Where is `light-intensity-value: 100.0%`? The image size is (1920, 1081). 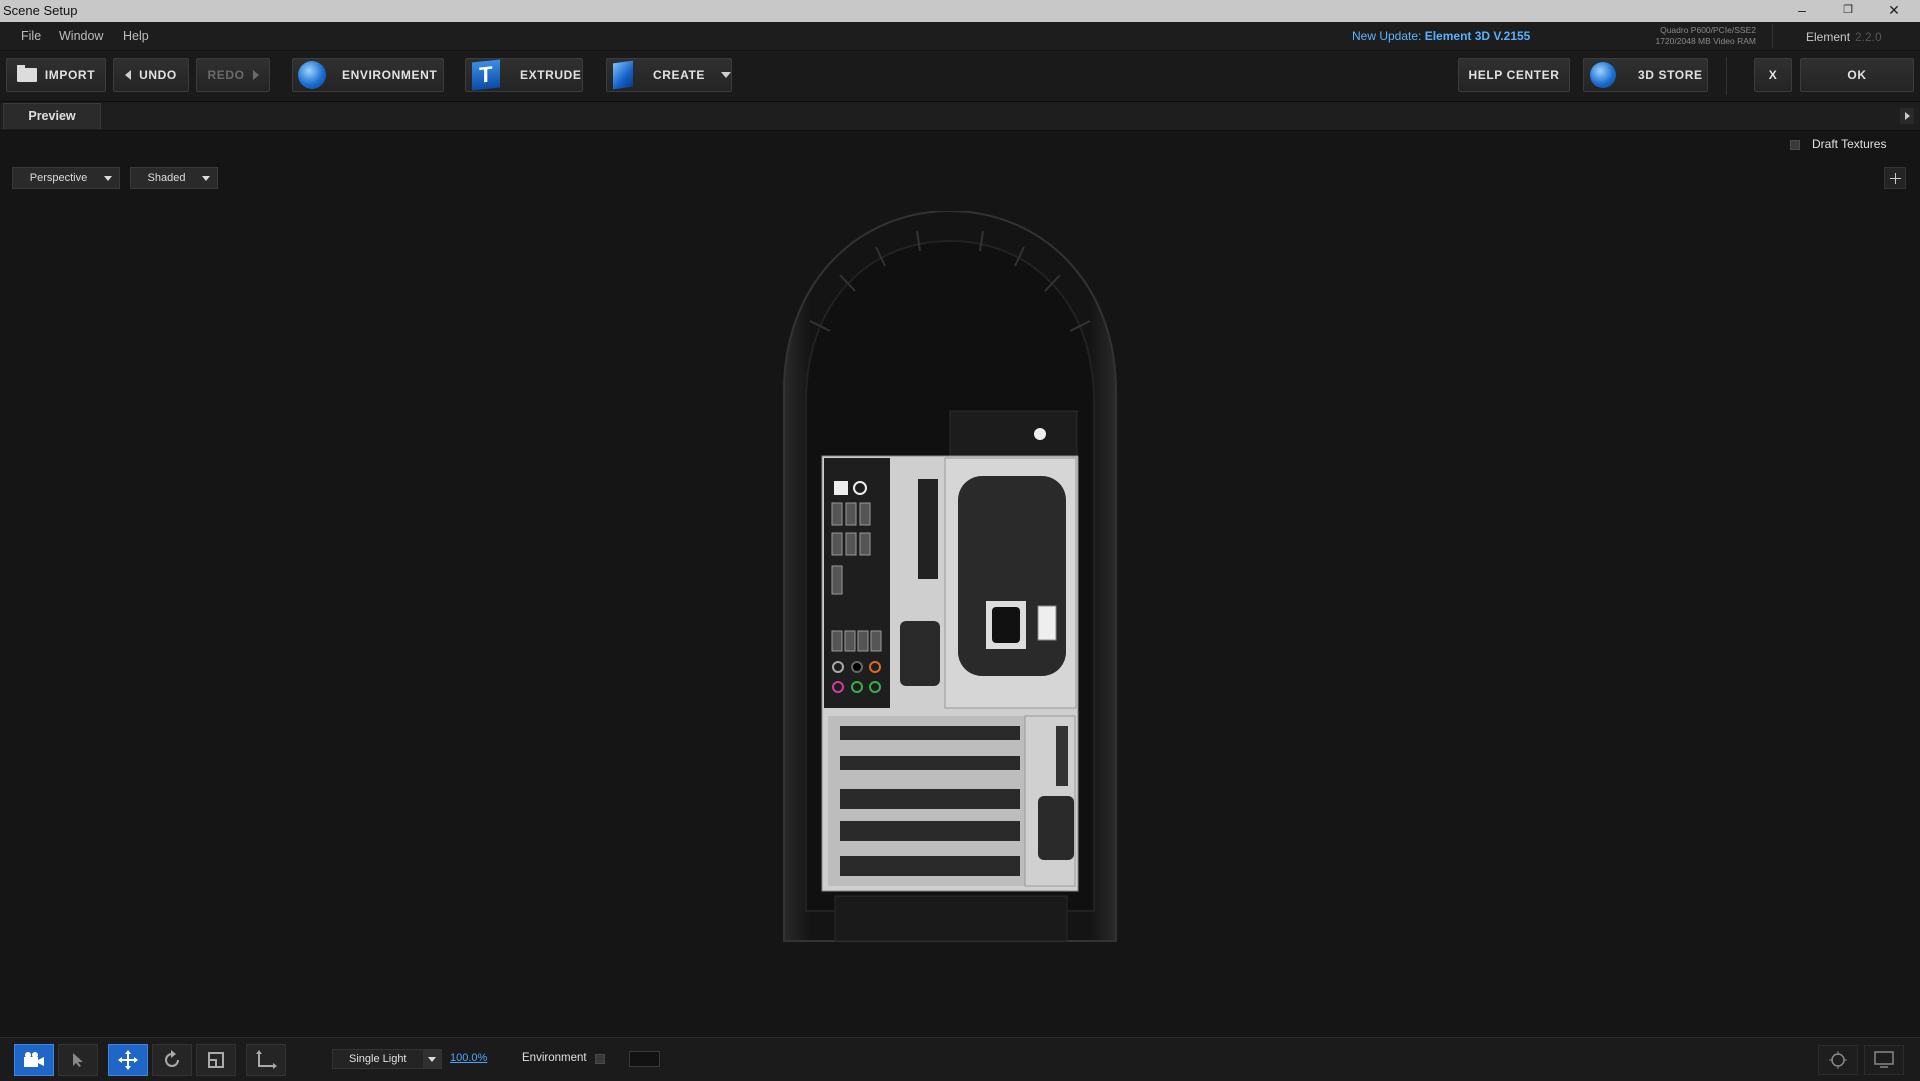 light-intensity-value: 100.0% is located at coordinates (468, 1058).